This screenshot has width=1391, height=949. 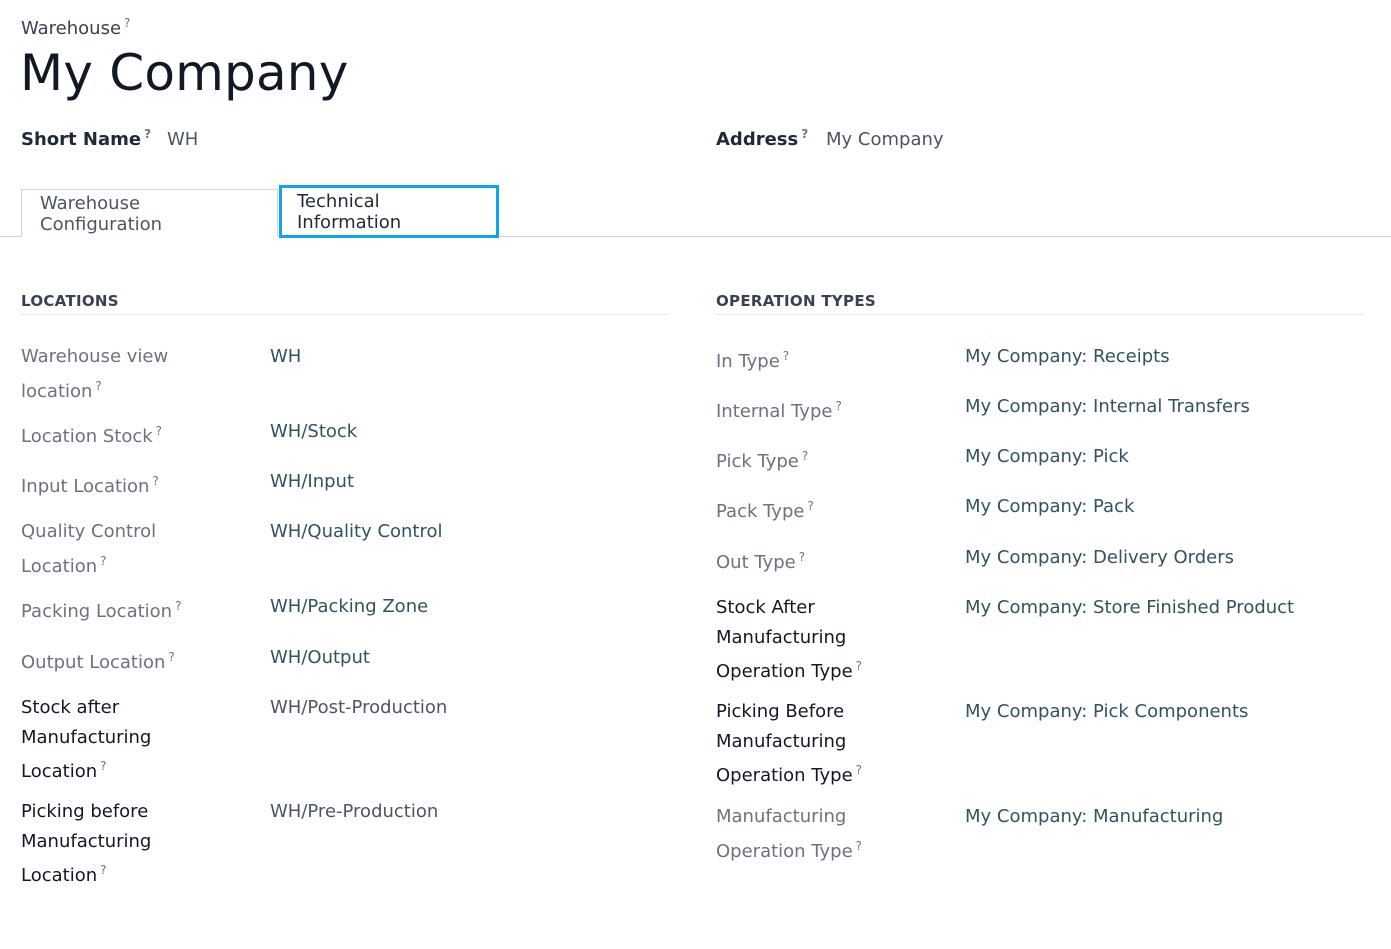 What do you see at coordinates (1106, 712) in the screenshot?
I see `operation-type-row-value-link: My Company: Pick Components` at bounding box center [1106, 712].